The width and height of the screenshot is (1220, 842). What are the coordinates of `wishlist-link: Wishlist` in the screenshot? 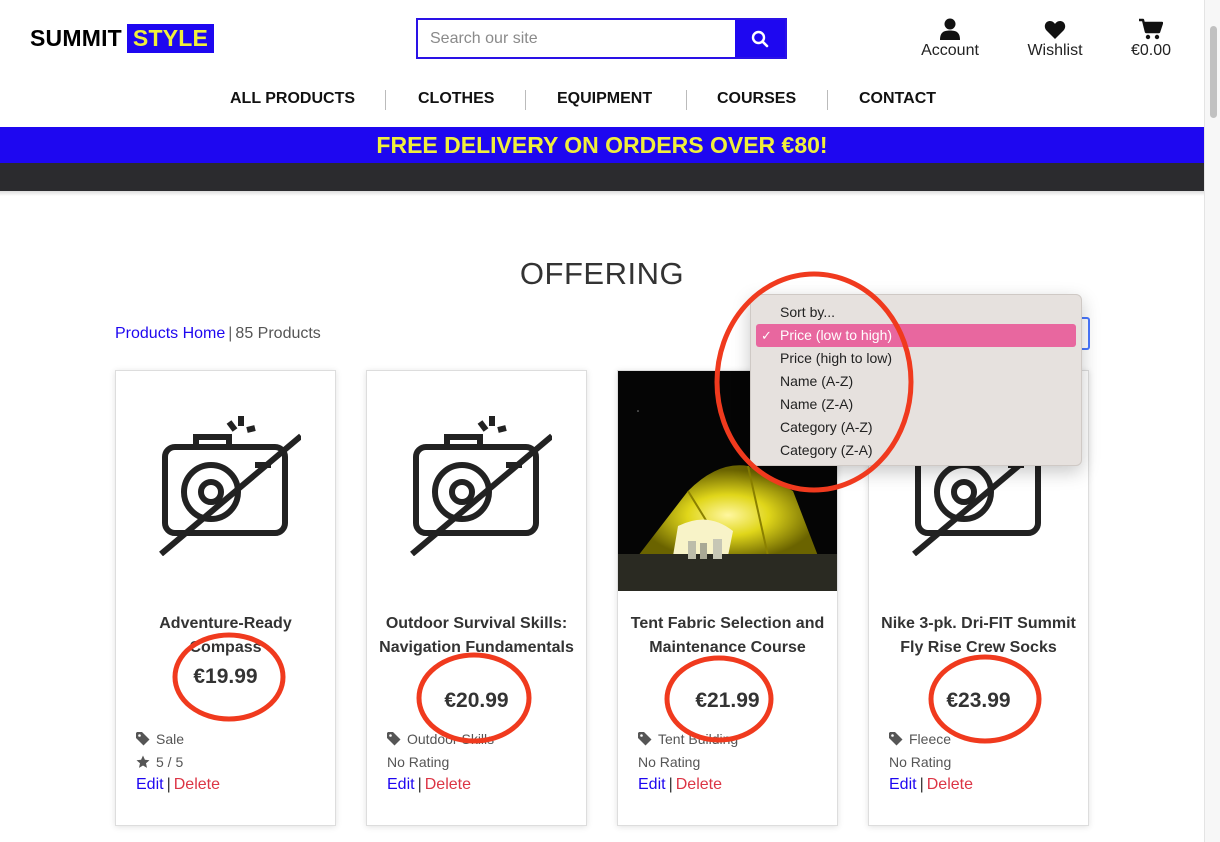 It's located at (1055, 38).